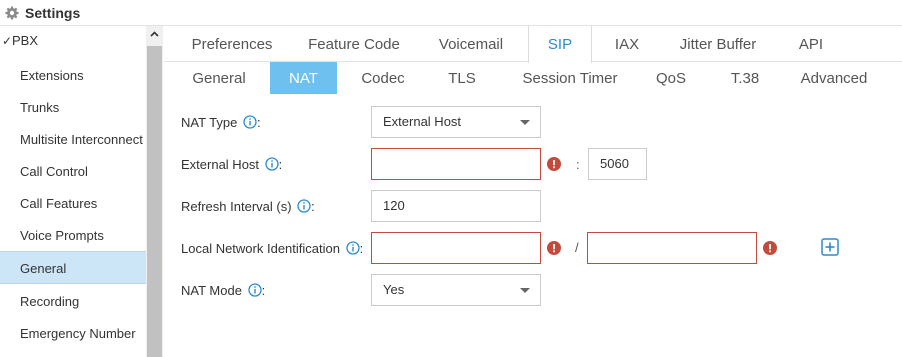  What do you see at coordinates (62, 235) in the screenshot?
I see `sidebar-item-label: Voice Prompts` at bounding box center [62, 235].